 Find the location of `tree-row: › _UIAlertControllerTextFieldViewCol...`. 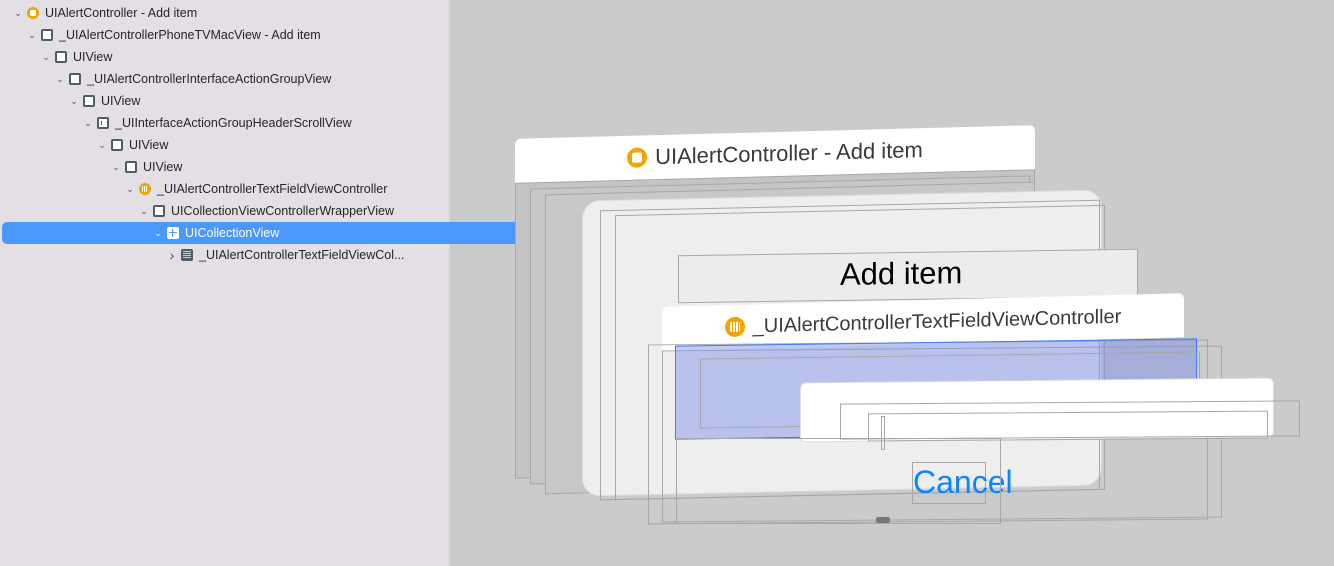

tree-row: › _UIAlertControllerTextFieldViewCol... is located at coordinates (202, 255).